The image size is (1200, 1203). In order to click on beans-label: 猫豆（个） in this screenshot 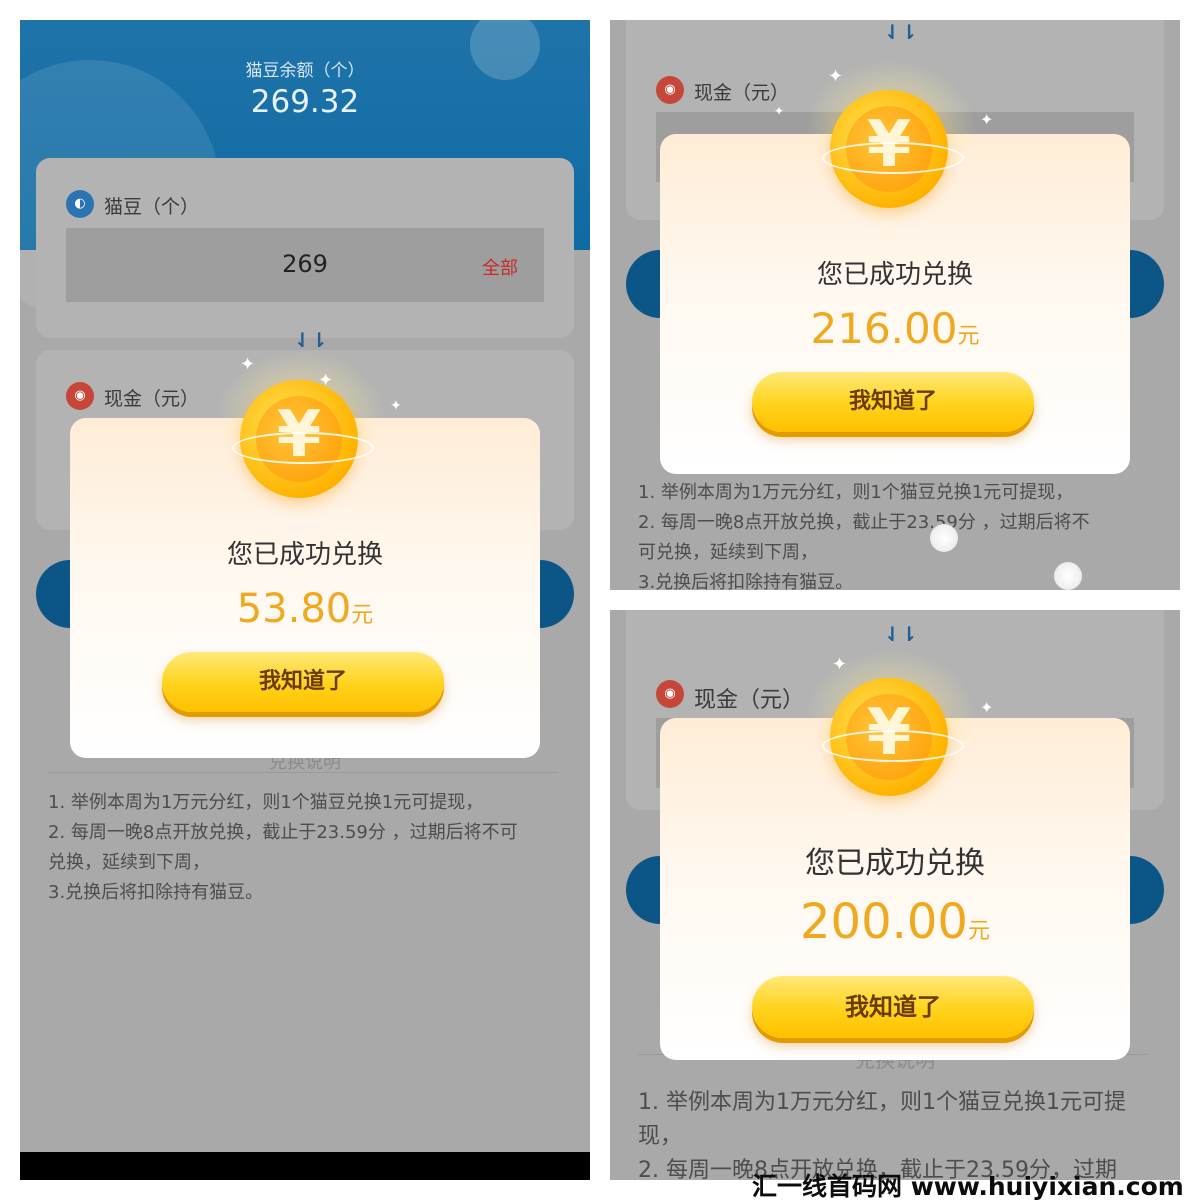, I will do `click(152, 207)`.